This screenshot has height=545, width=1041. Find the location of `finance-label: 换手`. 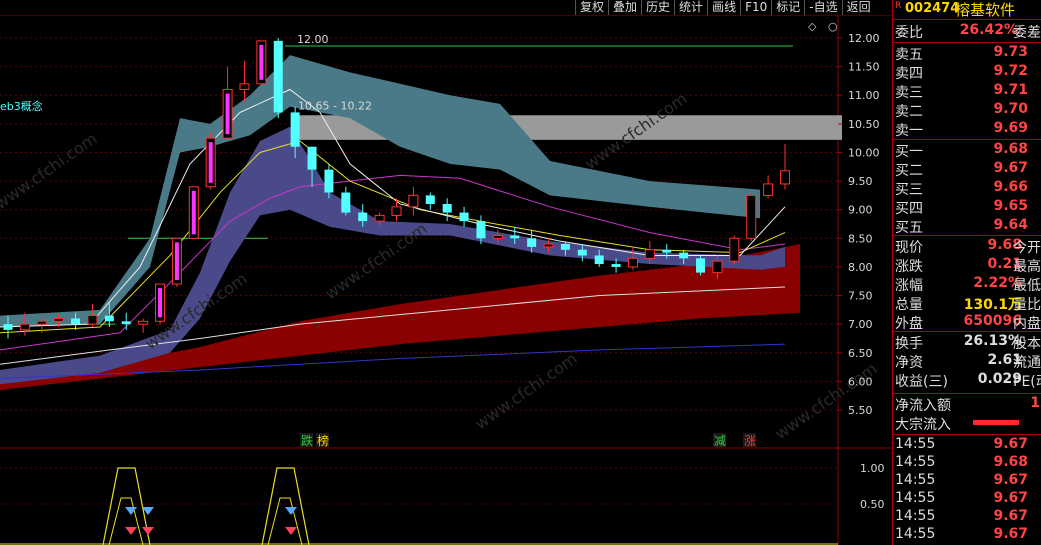

finance-label: 换手 is located at coordinates (909, 344).